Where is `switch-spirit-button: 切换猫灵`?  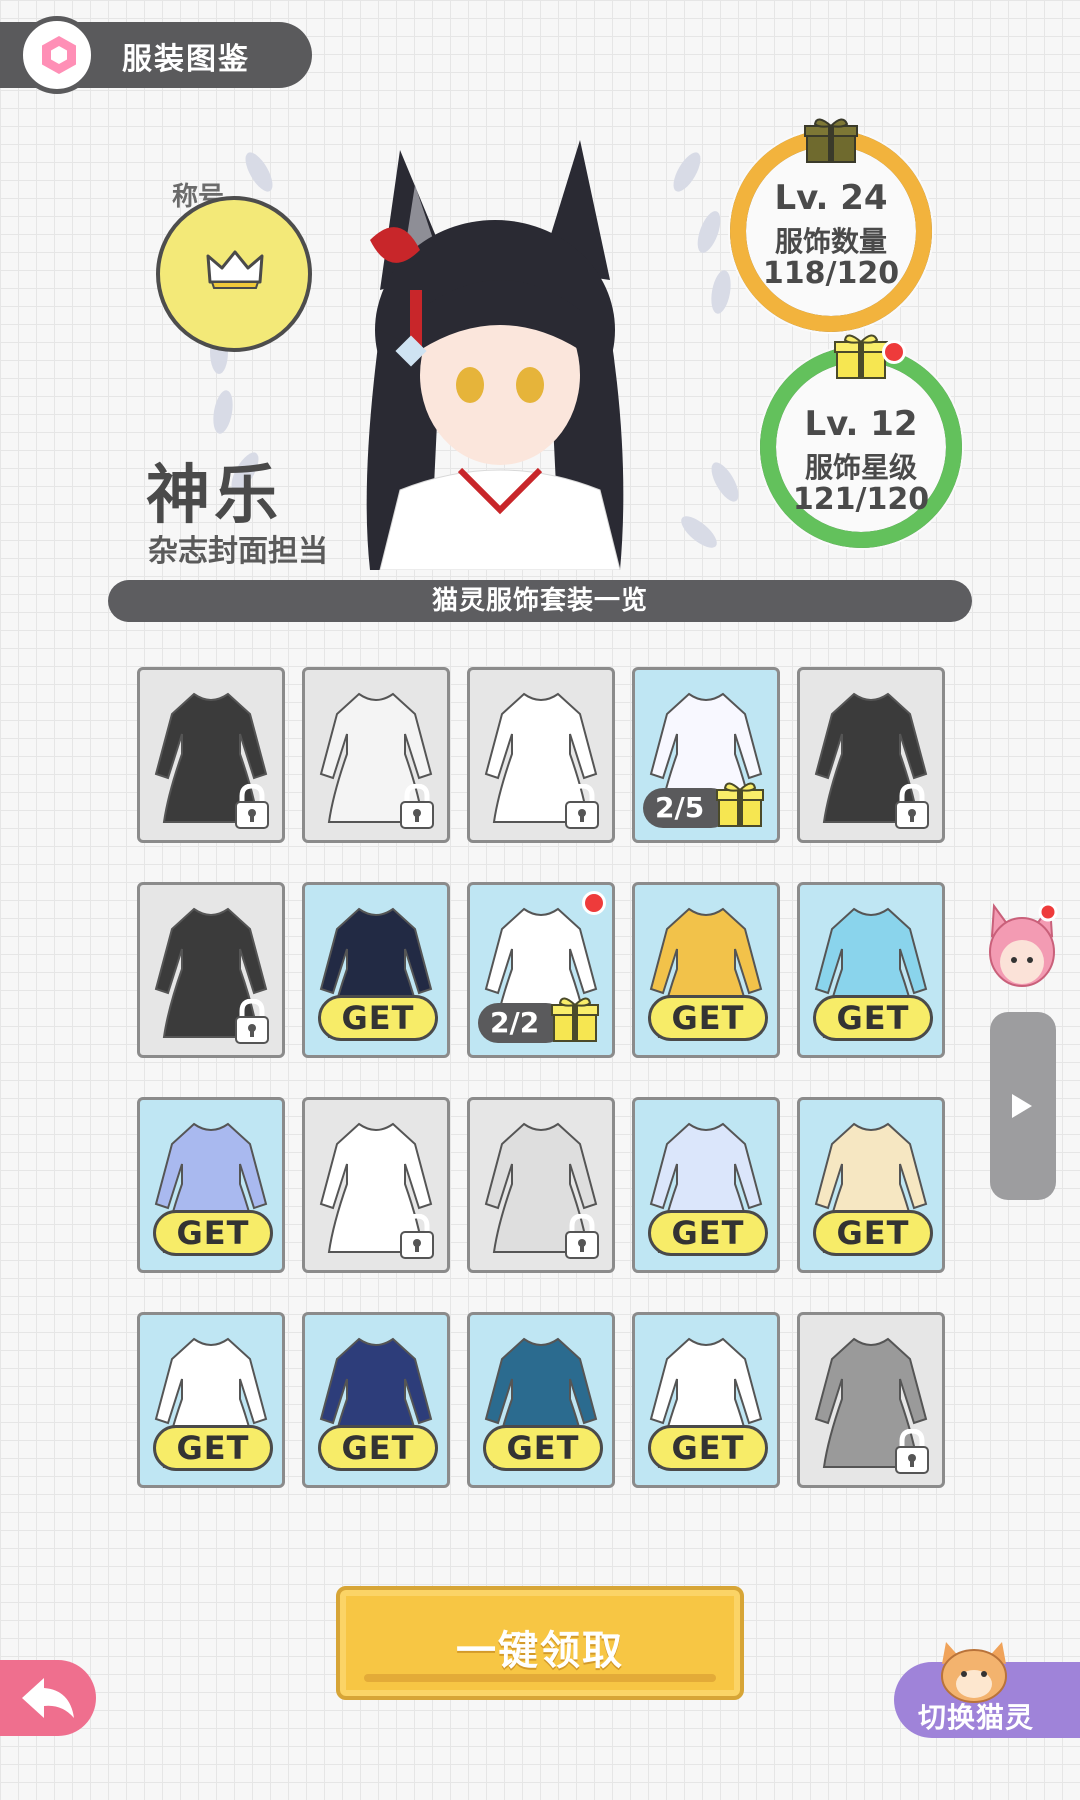 switch-spirit-button: 切换猫灵 is located at coordinates (987, 1689).